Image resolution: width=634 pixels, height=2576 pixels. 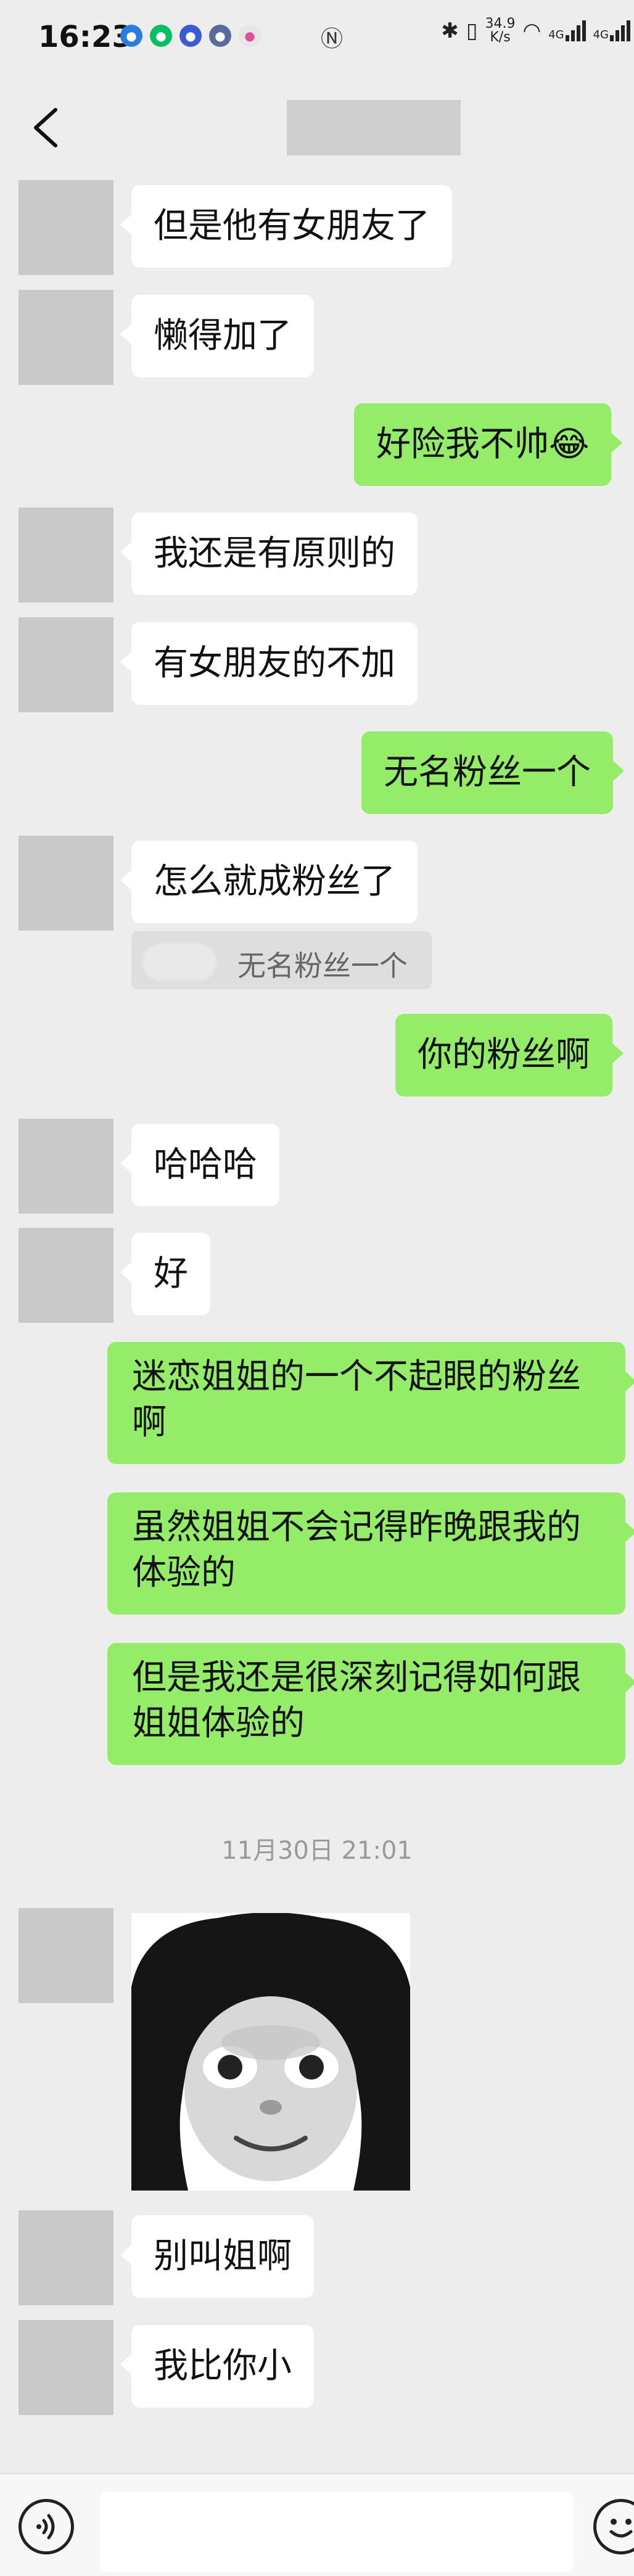 What do you see at coordinates (286, 226) in the screenshot?
I see `message-bubble: 但是他有女朋友了` at bounding box center [286, 226].